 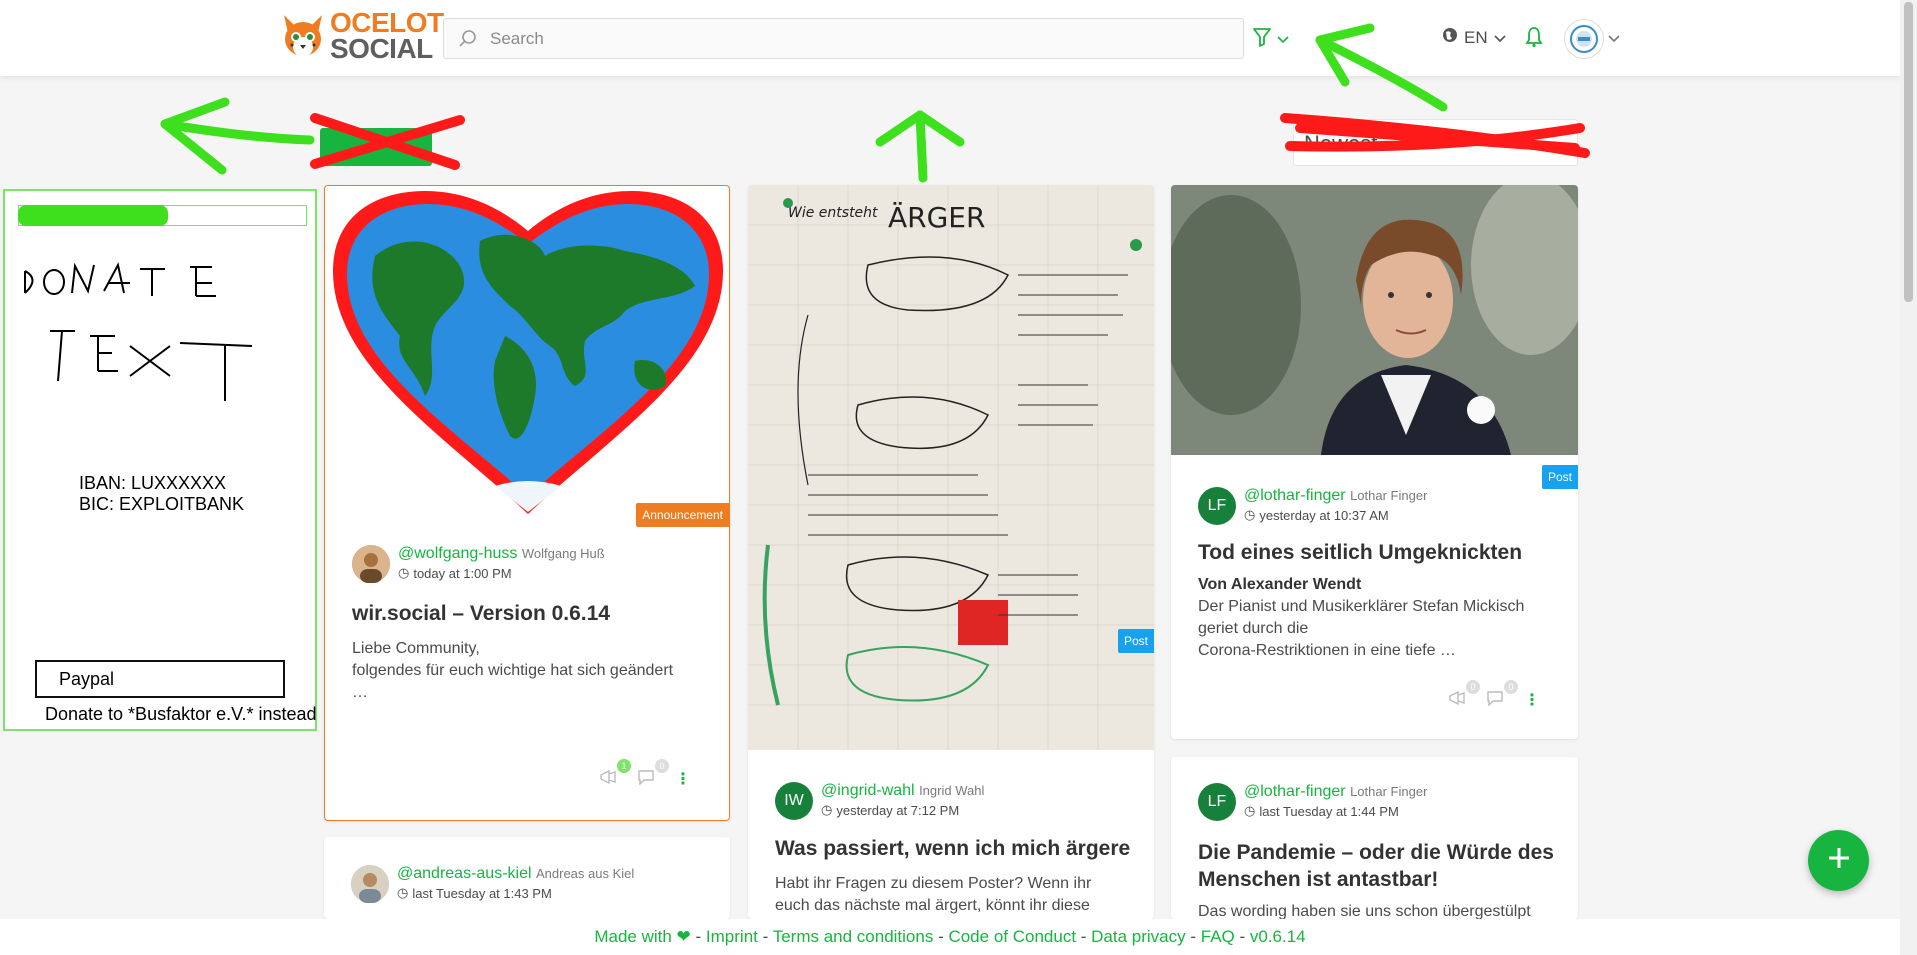 I want to click on bell-icon, so click(x=1534, y=39).